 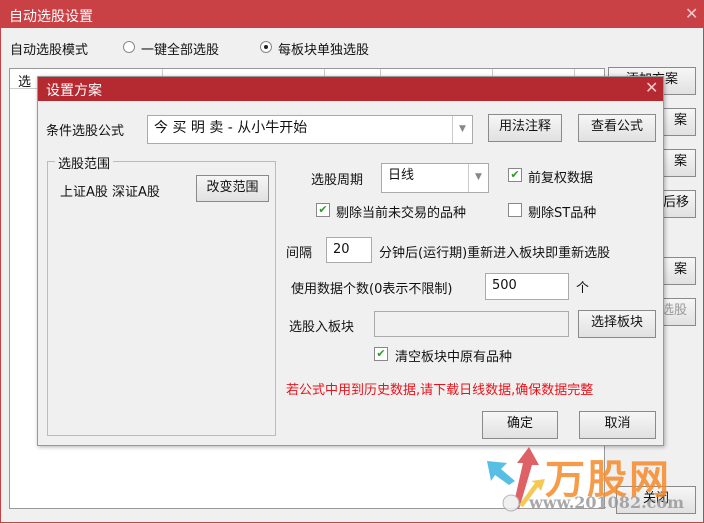 I want to click on adjust-label: 前复权数据, so click(x=561, y=178).